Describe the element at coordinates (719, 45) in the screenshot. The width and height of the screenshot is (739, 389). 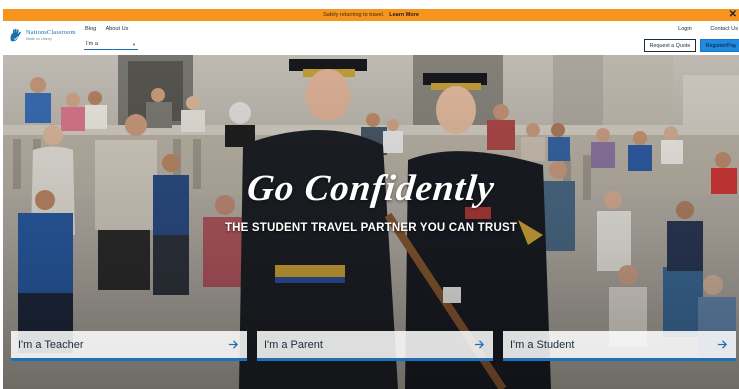
I see `register-pay-button: Register/Pay` at that location.